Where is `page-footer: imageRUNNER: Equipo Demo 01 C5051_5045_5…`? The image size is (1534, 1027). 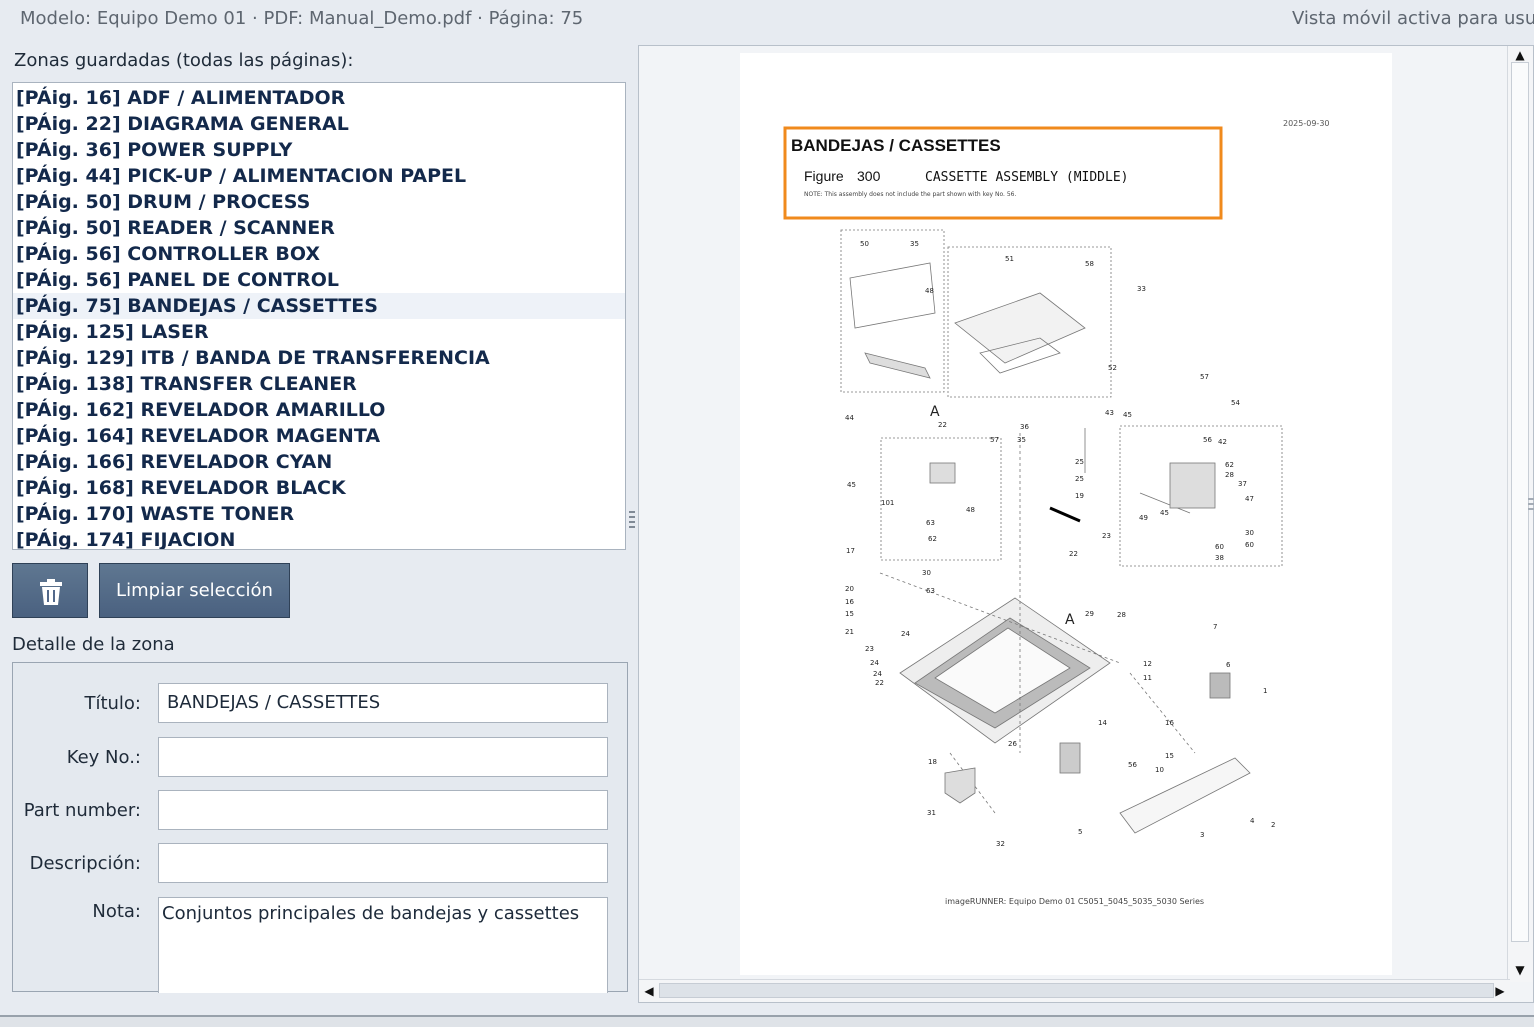
page-footer: imageRUNNER: Equipo Demo 01 C5051_5045_5… is located at coordinates (1074, 901).